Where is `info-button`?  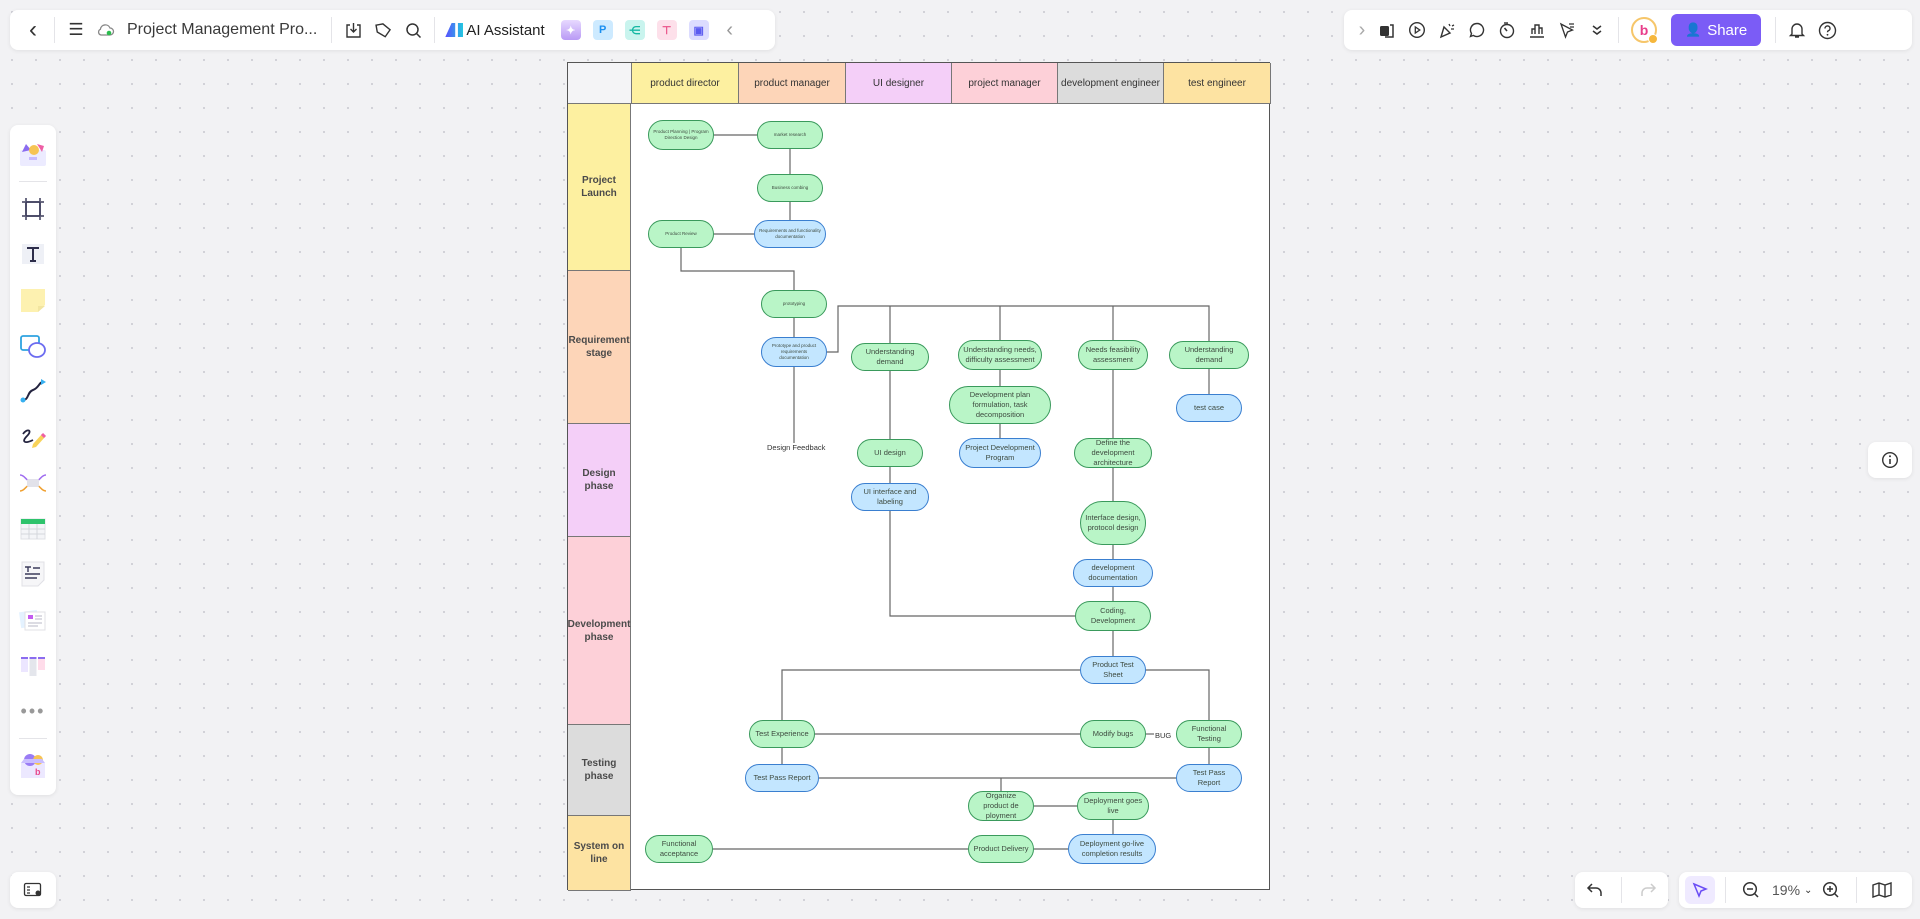
info-button is located at coordinates (1890, 460).